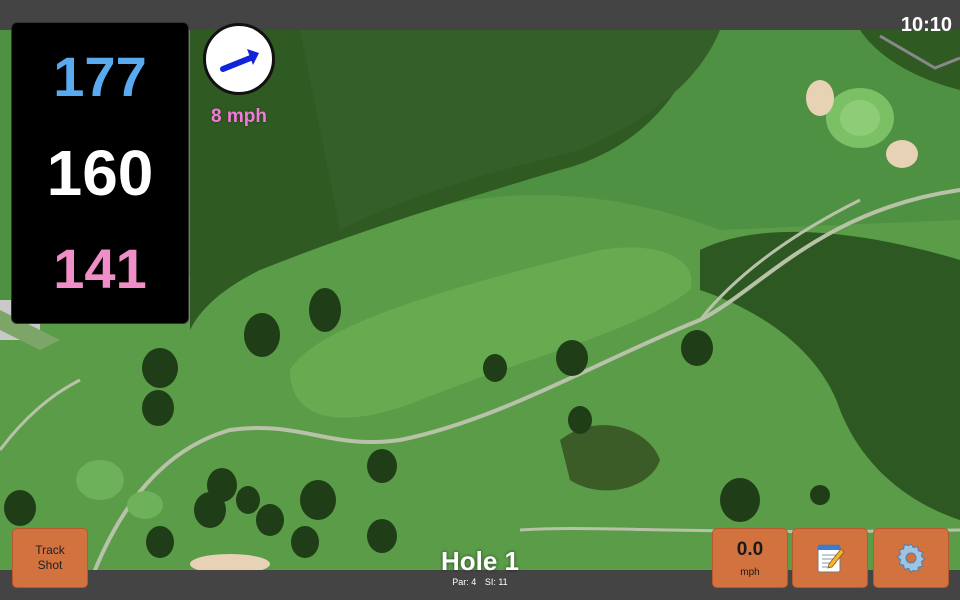 The image size is (960, 600). Describe the element at coordinates (750, 549) in the screenshot. I see `speed-value: 0.0` at that location.